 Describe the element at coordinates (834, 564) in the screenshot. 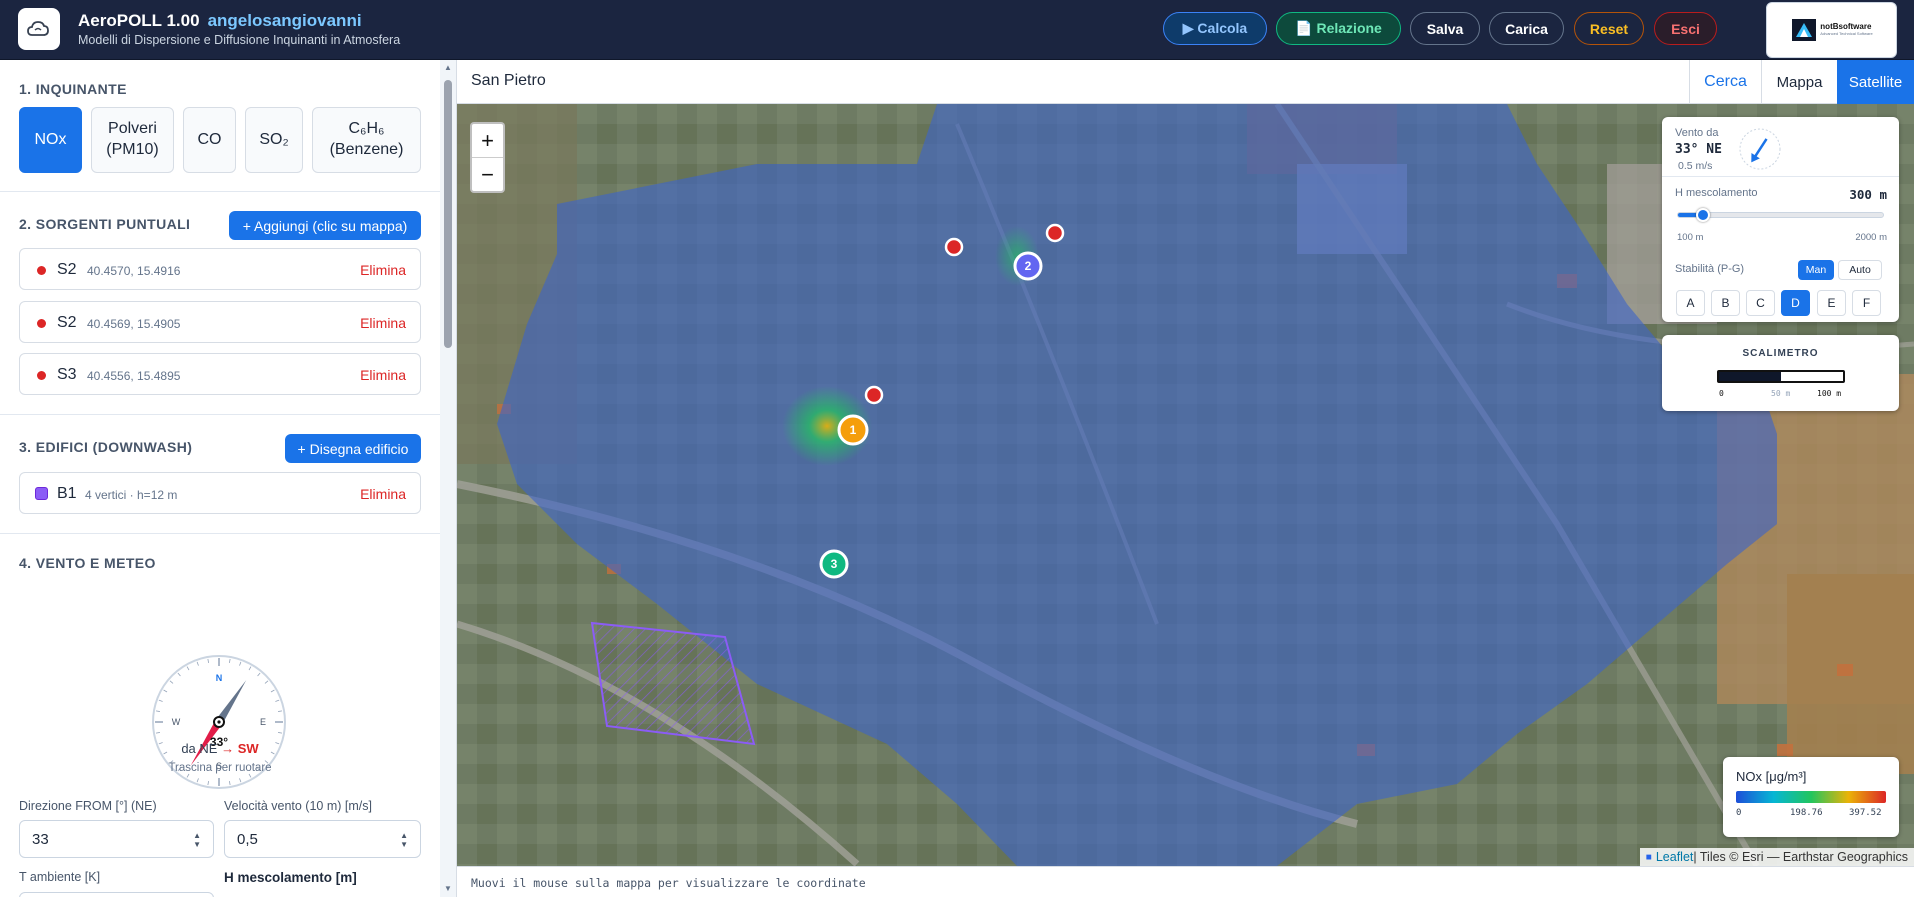

I see `source-marker-3: 3` at that location.